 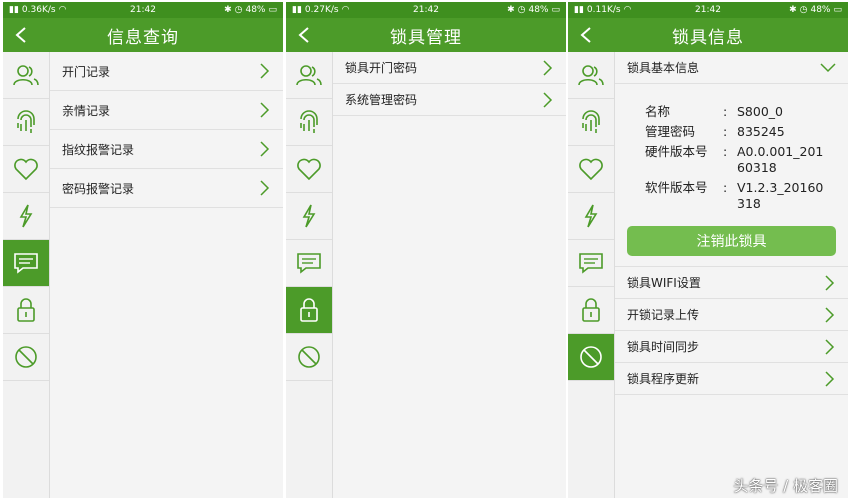 What do you see at coordinates (731, 315) in the screenshot?
I see `list-item: 开锁记录上传` at bounding box center [731, 315].